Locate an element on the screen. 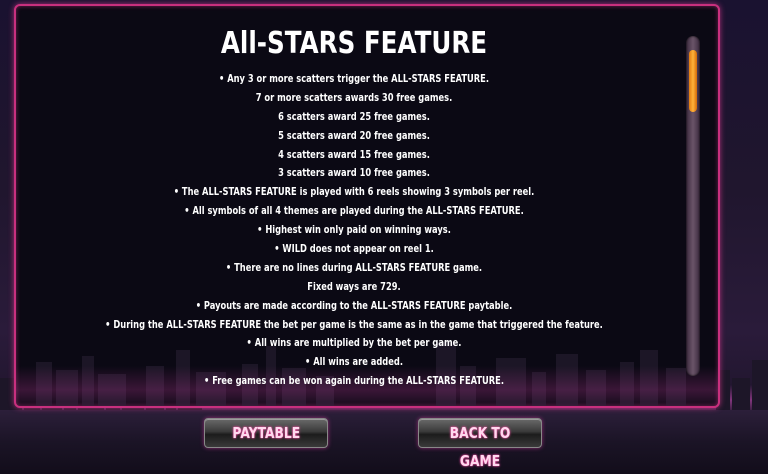 The image size is (768, 474). paytable-label: PAYTABLE is located at coordinates (266, 433).